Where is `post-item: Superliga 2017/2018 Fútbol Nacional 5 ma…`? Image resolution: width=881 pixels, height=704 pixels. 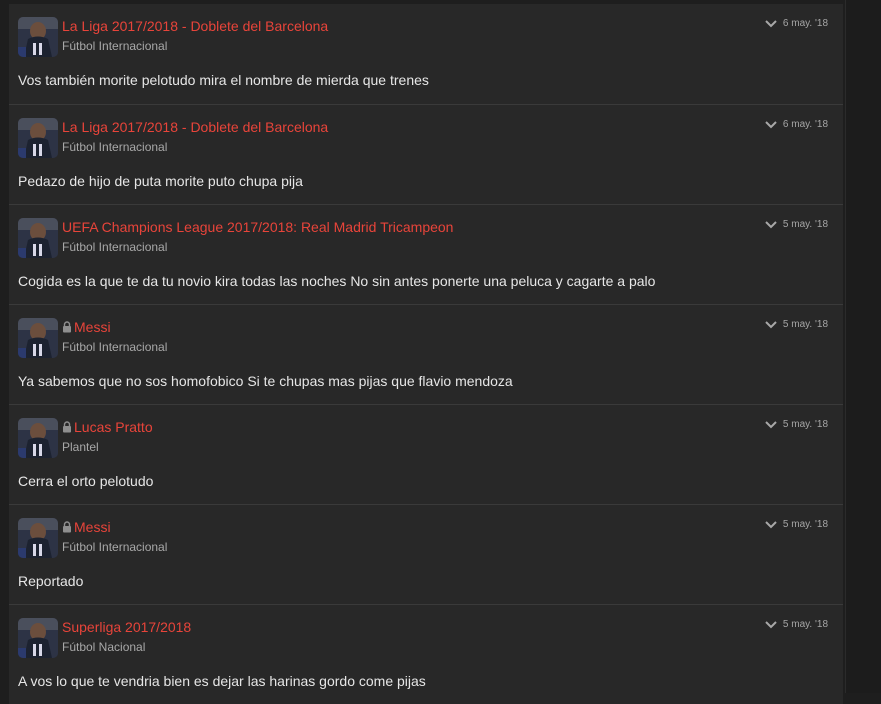
post-item: Superliga 2017/2018 Fútbol Nacional 5 ma… is located at coordinates (426, 654).